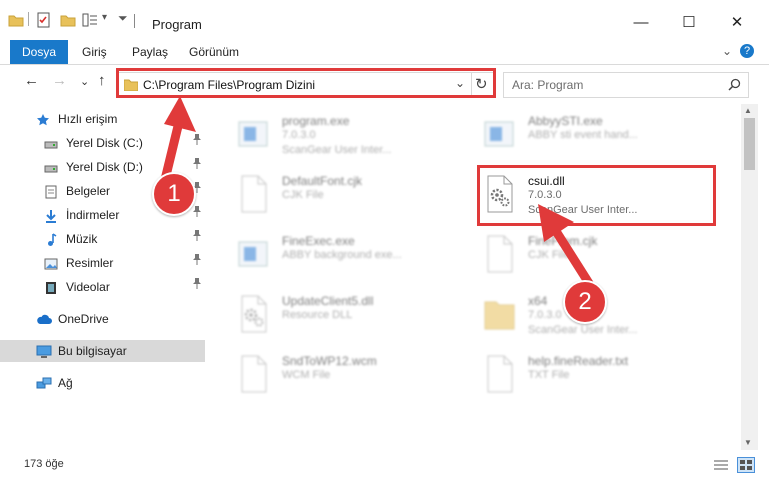  Describe the element at coordinates (746, 465) in the screenshot. I see `large-icons-view-icon` at that location.